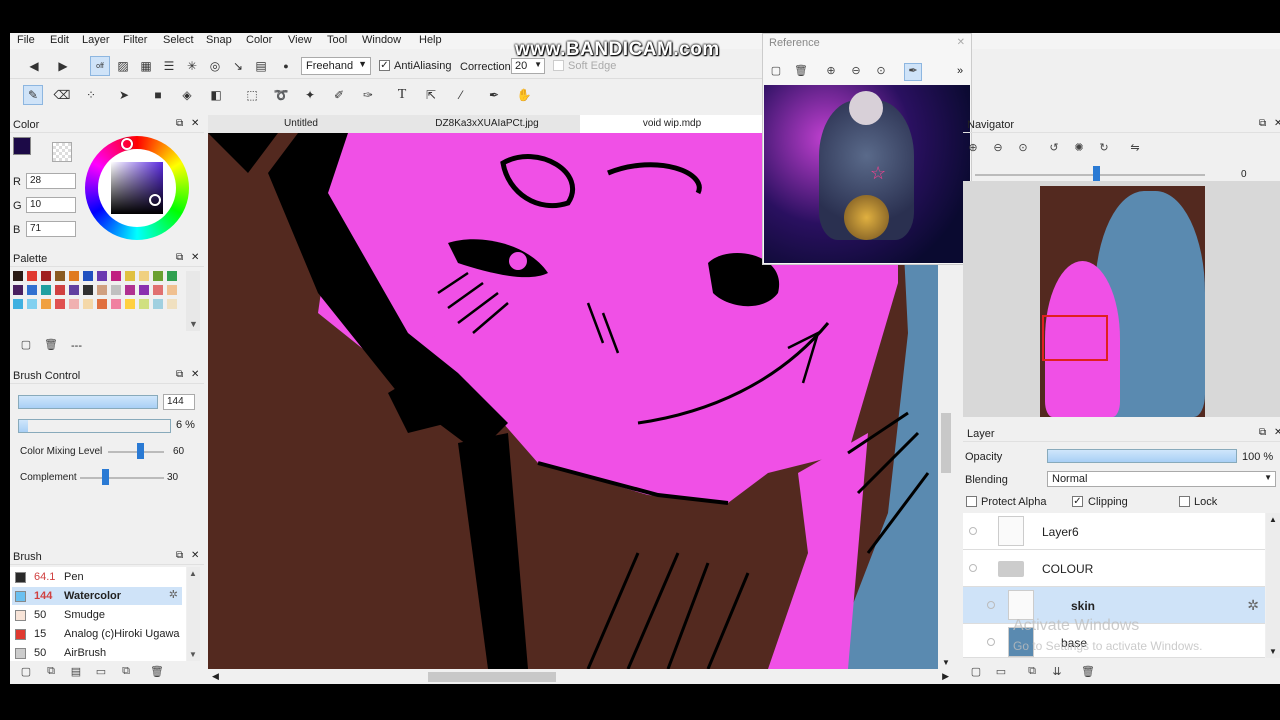 The image size is (1280, 720). What do you see at coordinates (62, 152) in the screenshot?
I see `transparent-swatch` at bounding box center [62, 152].